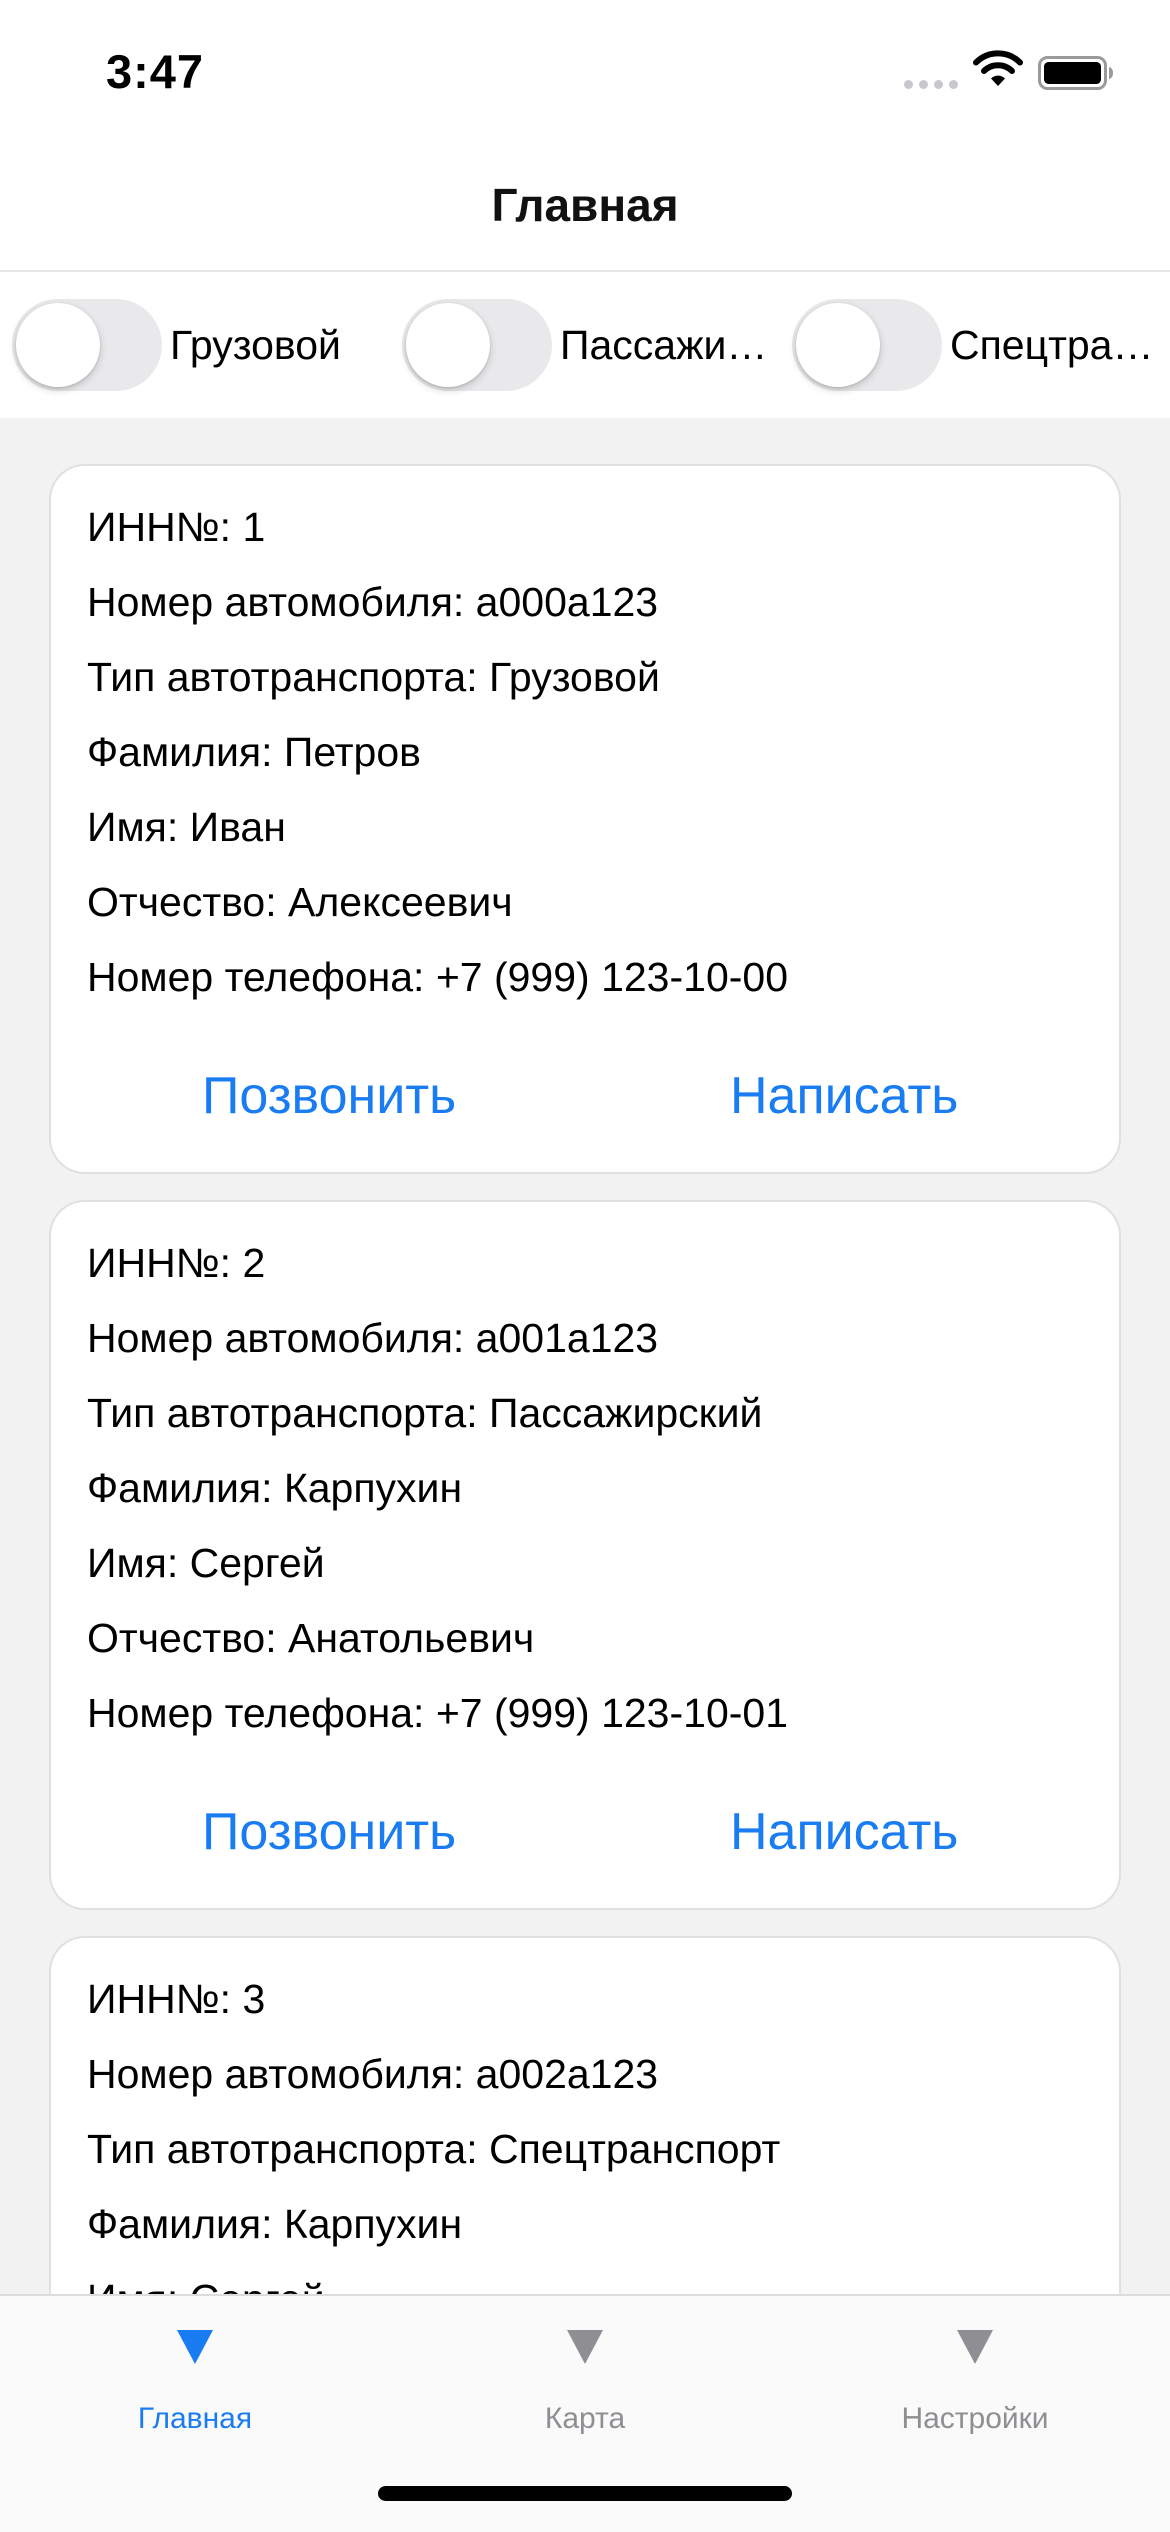  I want to click on filter-truck: Грузовой, so click(187, 345).